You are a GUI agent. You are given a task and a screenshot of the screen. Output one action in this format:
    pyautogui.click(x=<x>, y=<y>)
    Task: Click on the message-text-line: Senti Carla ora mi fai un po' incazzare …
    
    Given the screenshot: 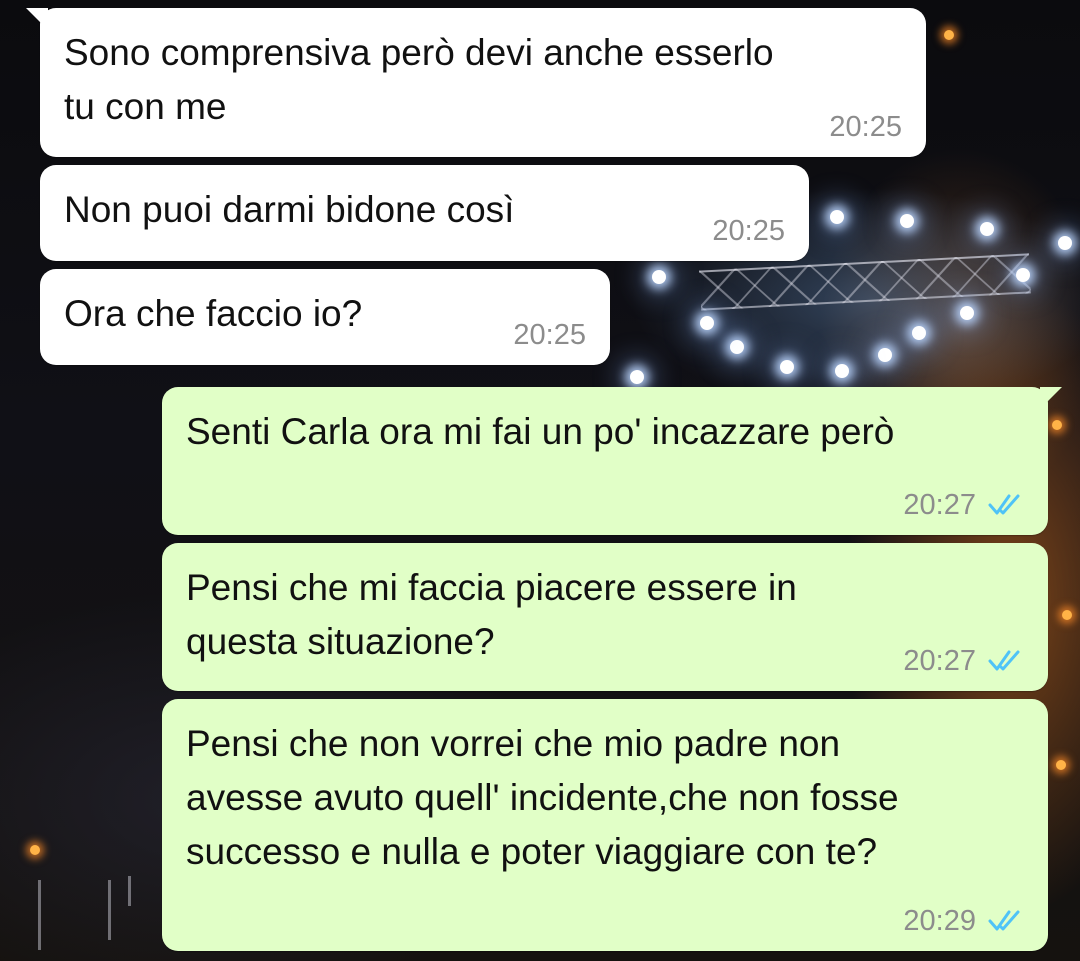 What is the action you would take?
    pyautogui.click(x=540, y=431)
    